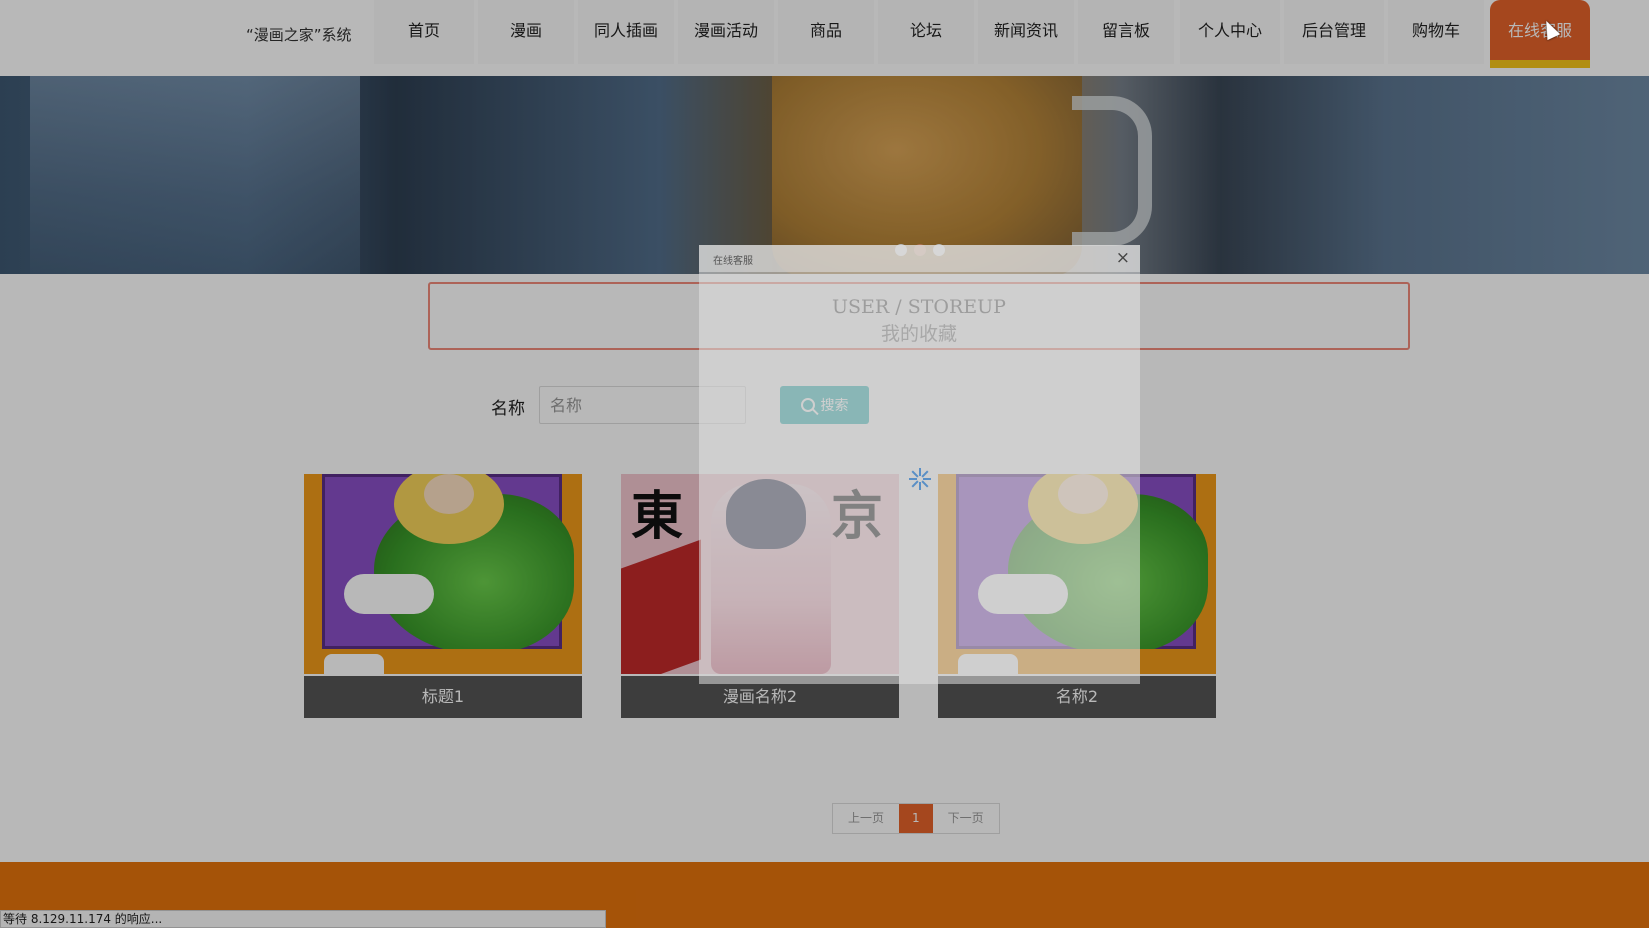  What do you see at coordinates (919, 464) in the screenshot?
I see `online-service-dialog: 在线客服 ×` at bounding box center [919, 464].